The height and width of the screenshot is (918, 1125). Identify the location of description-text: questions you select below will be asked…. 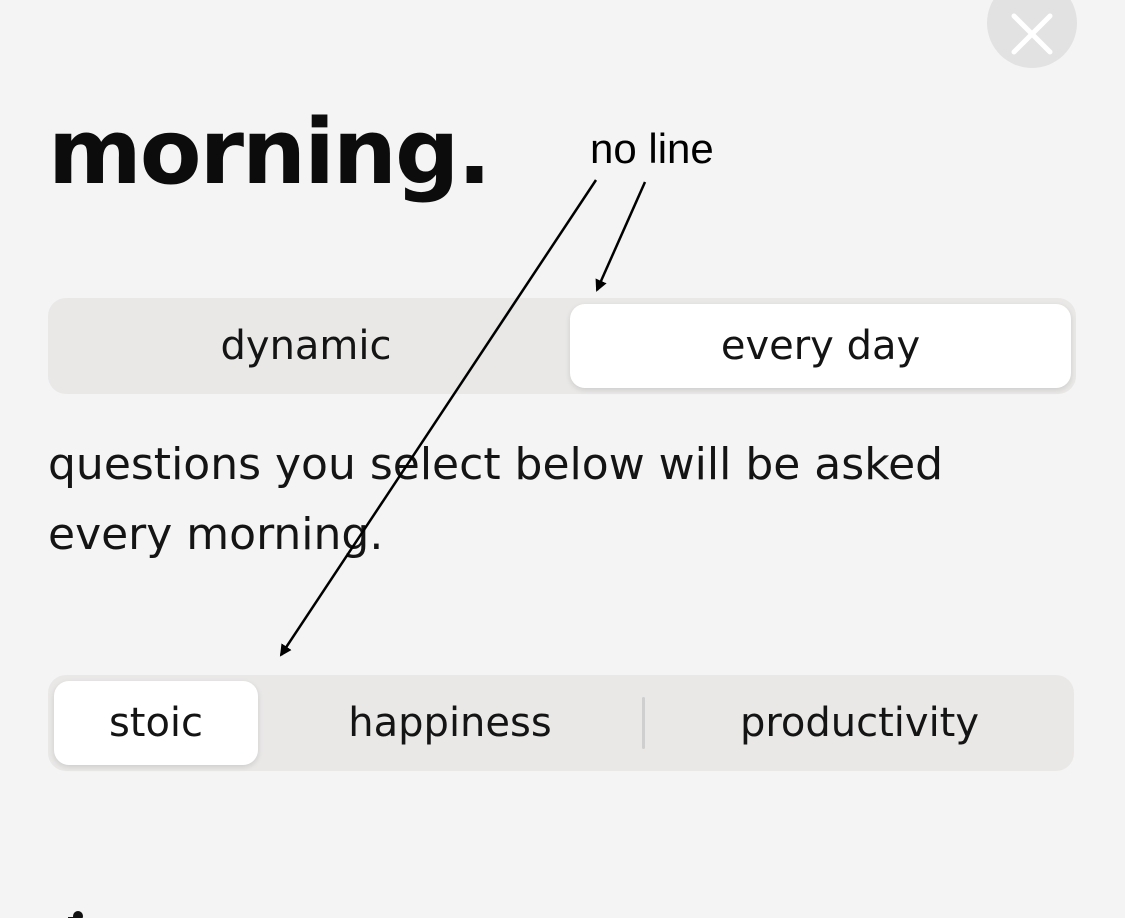
(496, 499).